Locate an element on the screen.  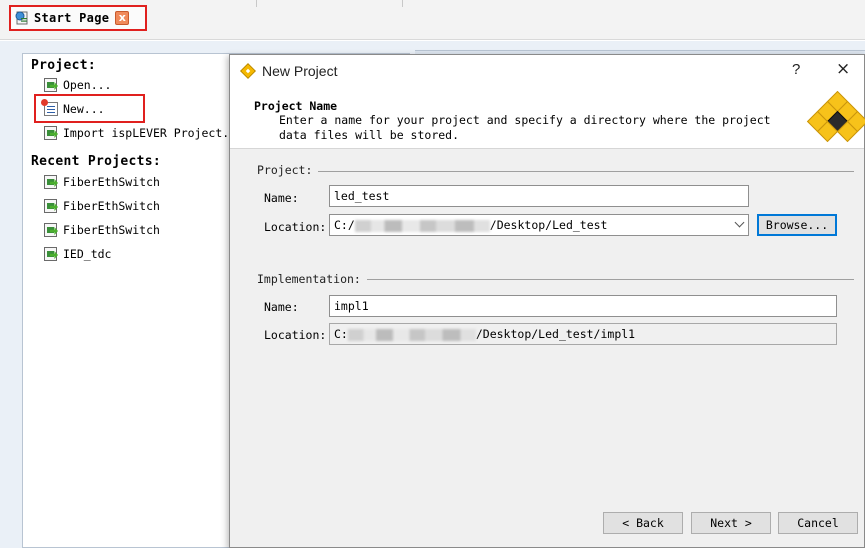
implementation-group-line is located at coordinates (606, 279).